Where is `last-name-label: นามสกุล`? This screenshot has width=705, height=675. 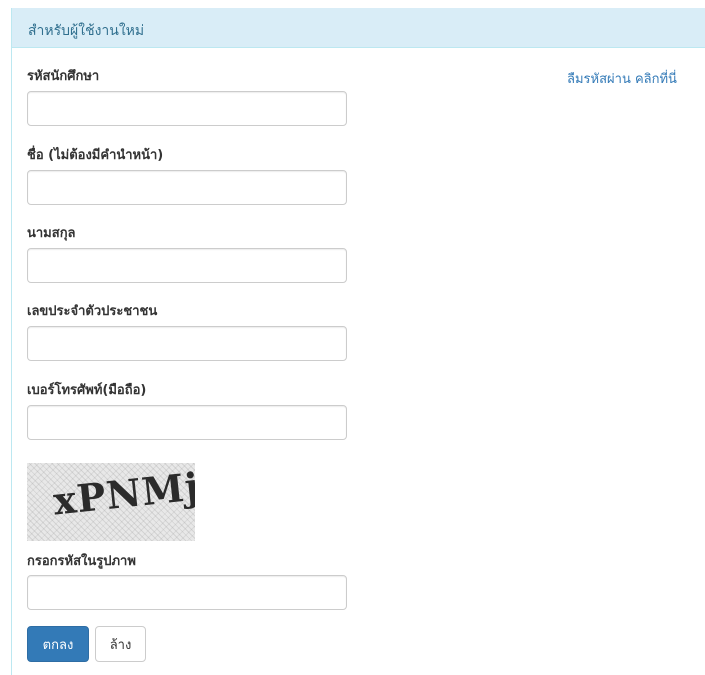
last-name-label: นามสกุล is located at coordinates (51, 233).